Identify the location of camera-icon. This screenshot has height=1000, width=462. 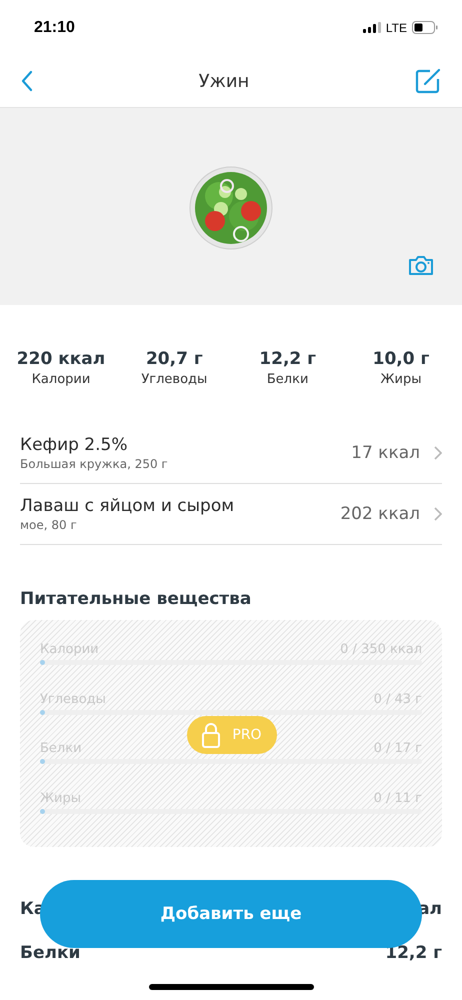
(421, 265).